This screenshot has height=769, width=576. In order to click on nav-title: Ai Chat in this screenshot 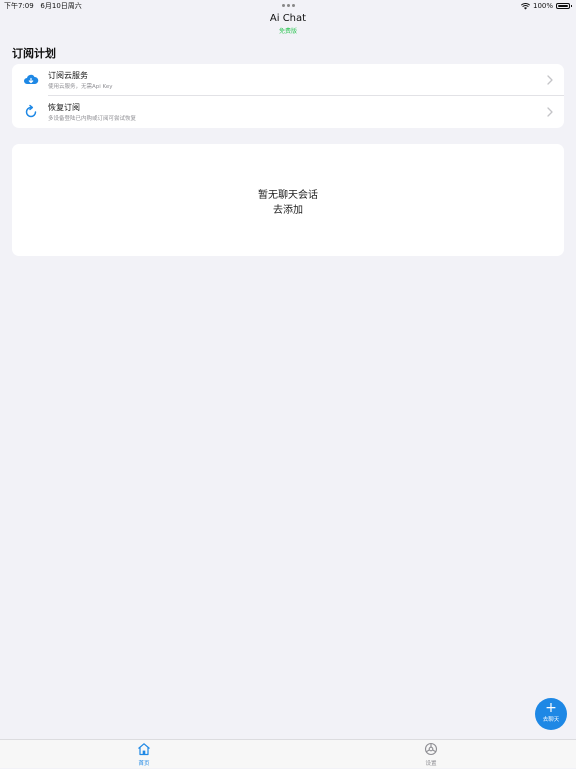, I will do `click(288, 18)`.